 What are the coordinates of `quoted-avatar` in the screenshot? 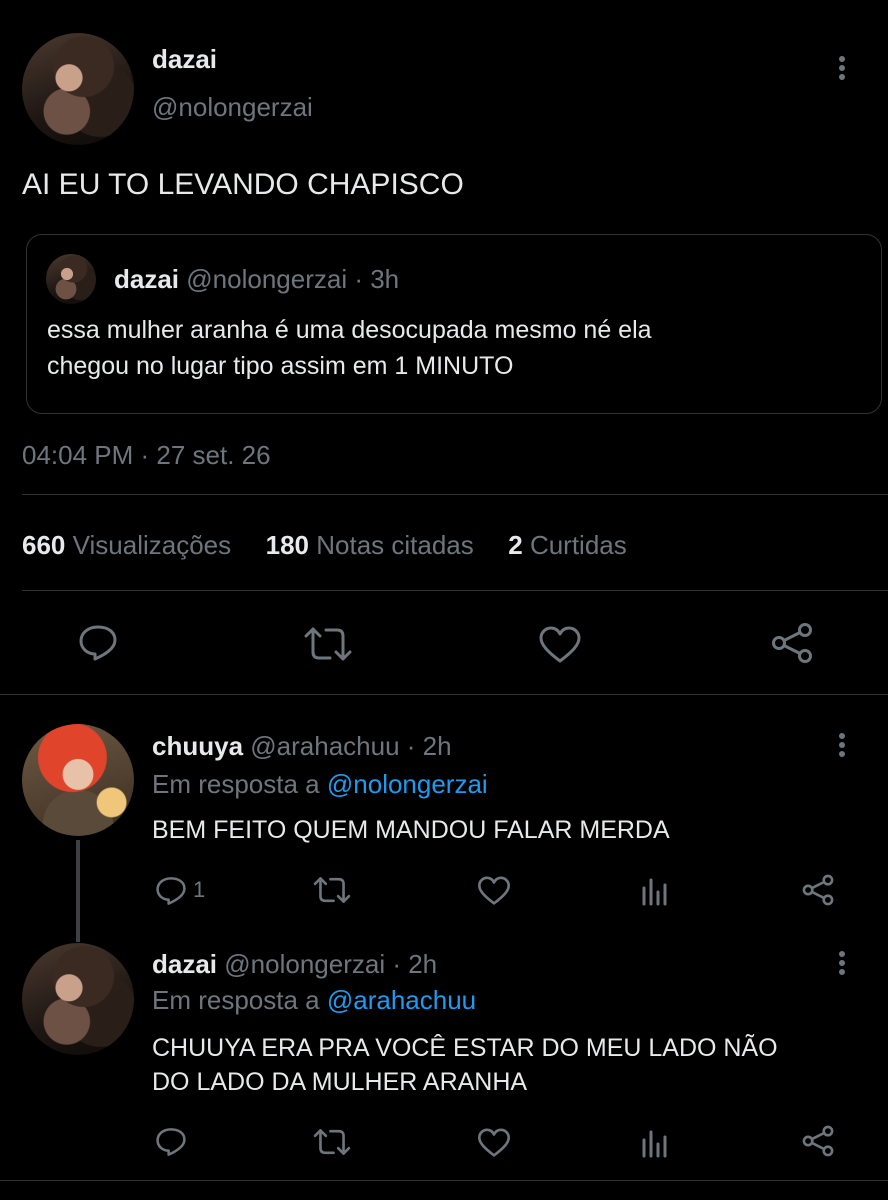 It's located at (71, 279).